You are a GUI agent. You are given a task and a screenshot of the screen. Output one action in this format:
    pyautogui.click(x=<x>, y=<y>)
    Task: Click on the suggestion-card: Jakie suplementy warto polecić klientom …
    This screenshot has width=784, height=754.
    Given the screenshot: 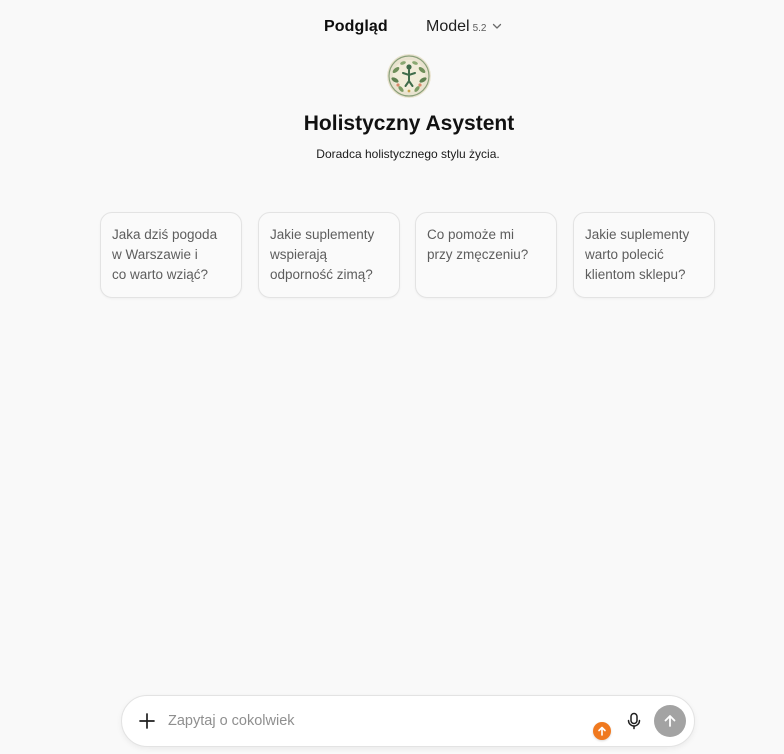 What is the action you would take?
    pyautogui.click(x=644, y=255)
    